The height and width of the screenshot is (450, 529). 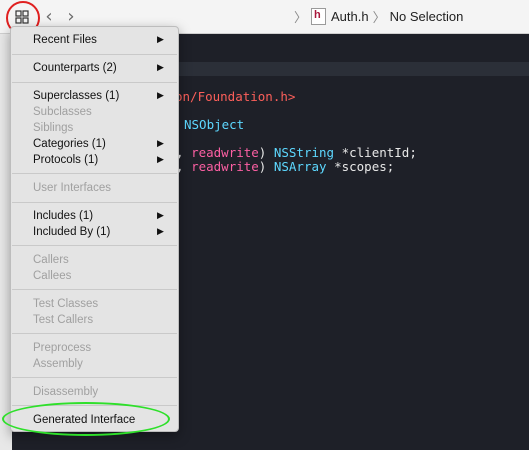 What do you see at coordinates (76, 96) in the screenshot?
I see `menu-item-superclasses: Superclasses (1)` at bounding box center [76, 96].